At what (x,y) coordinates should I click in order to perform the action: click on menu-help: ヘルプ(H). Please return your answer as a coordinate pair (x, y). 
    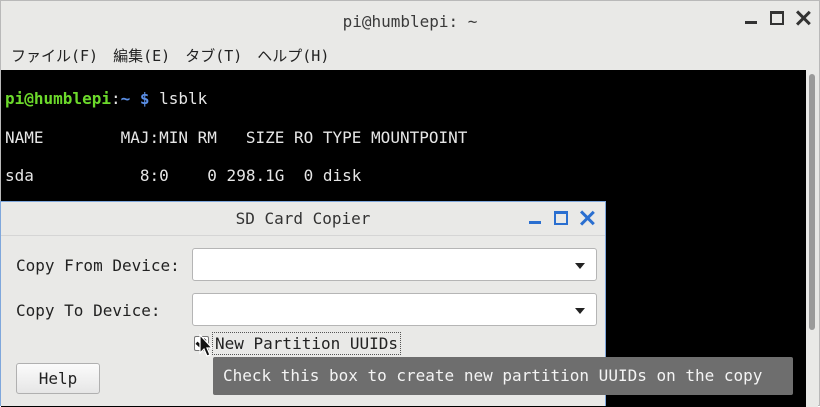
    Looking at the image, I should click on (293, 55).